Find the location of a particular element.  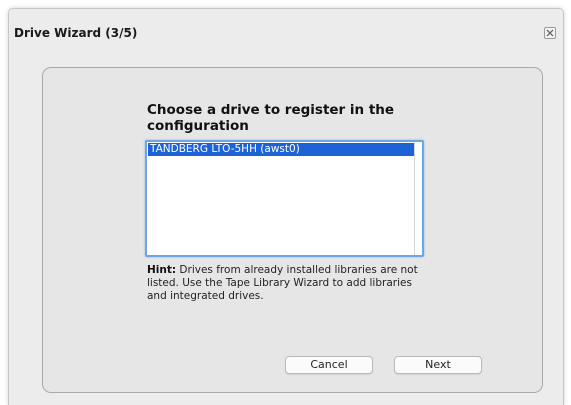

close-icon is located at coordinates (550, 33).